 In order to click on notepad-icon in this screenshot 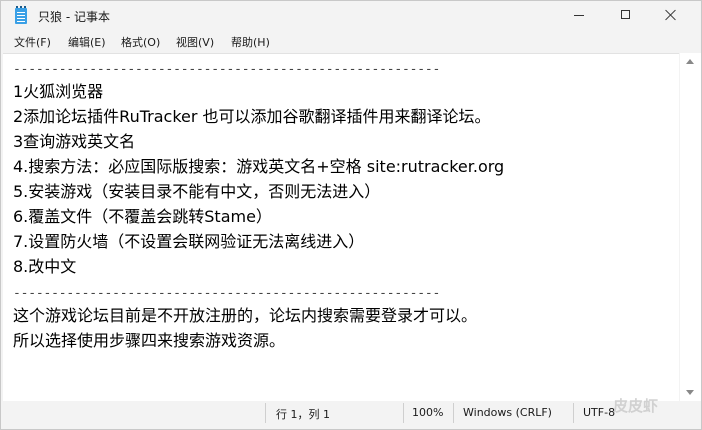, I will do `click(21, 15)`.